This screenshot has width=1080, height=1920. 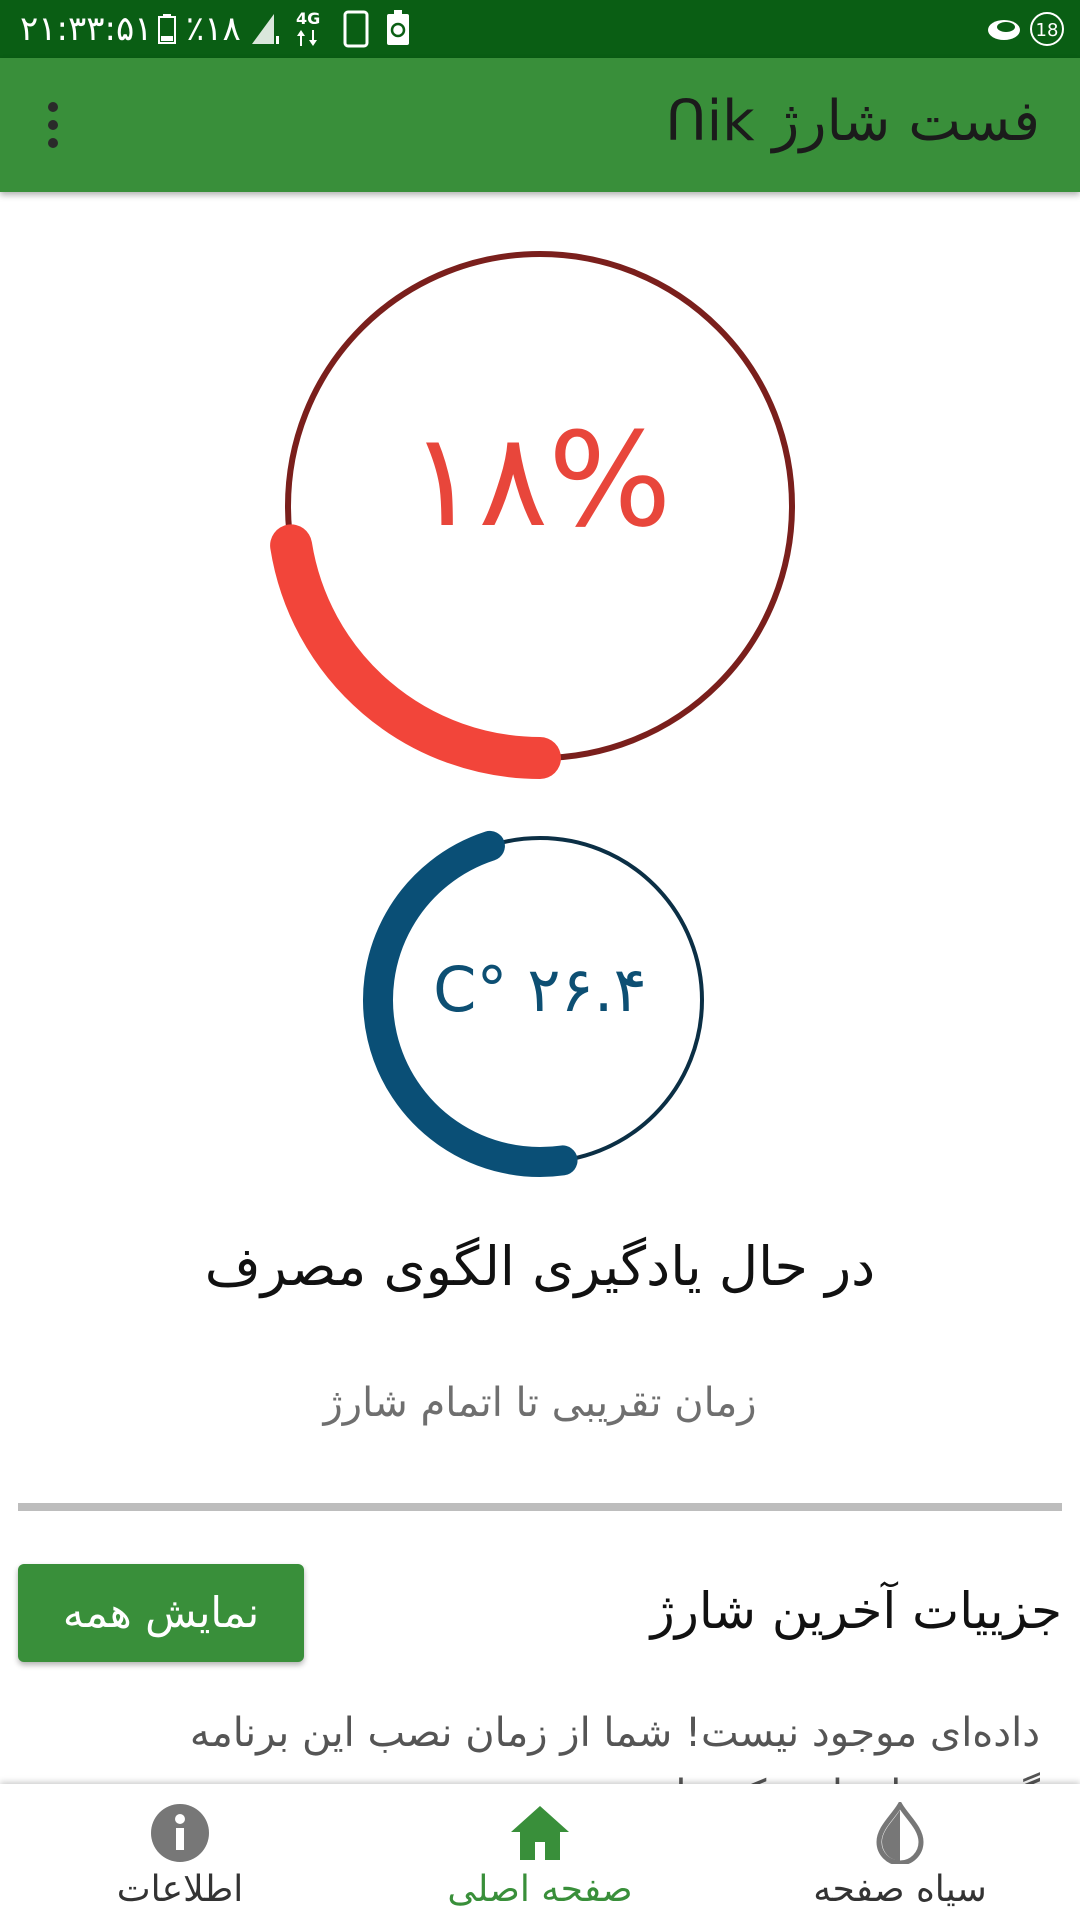 I want to click on eta-label: زمان تقریبی تا اتمام شارژ, so click(x=540, y=1403).